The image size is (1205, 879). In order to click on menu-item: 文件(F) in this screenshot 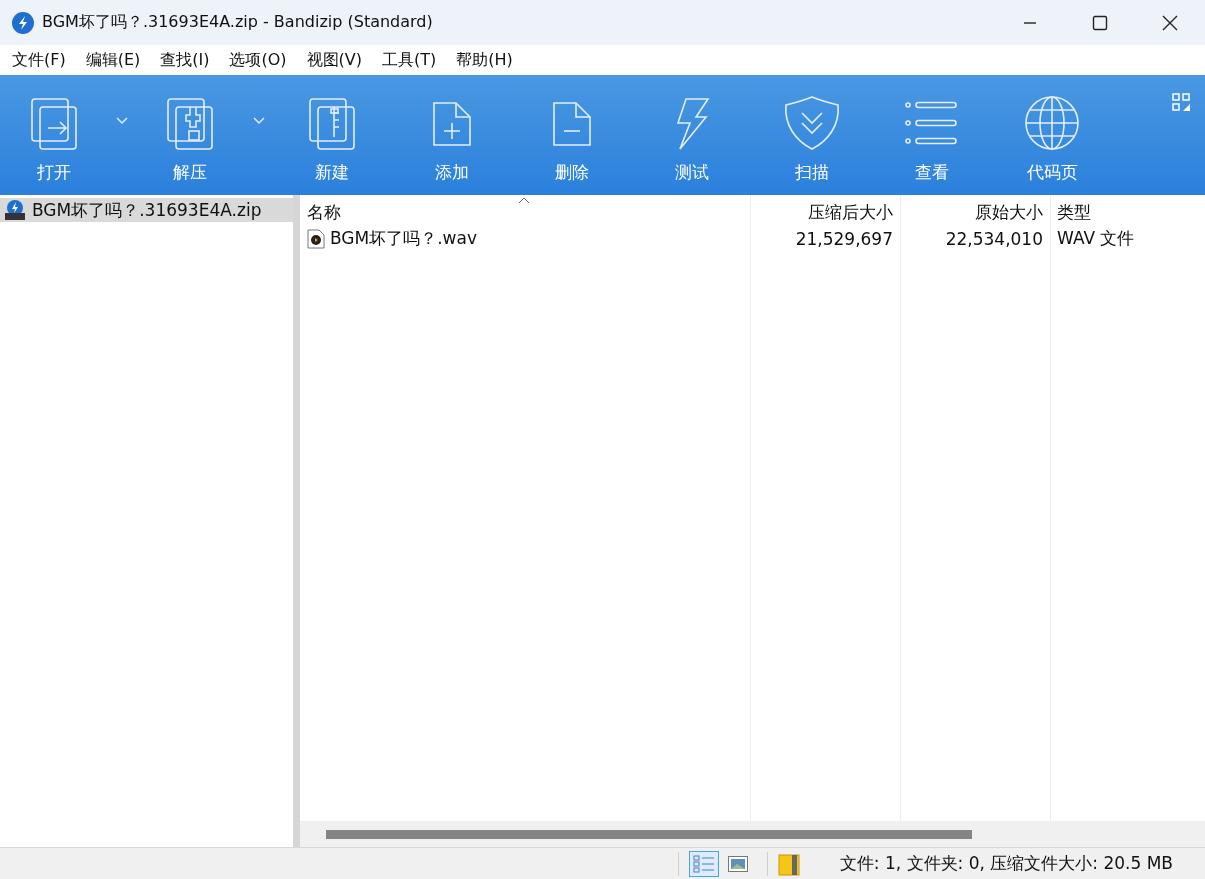, I will do `click(39, 60)`.